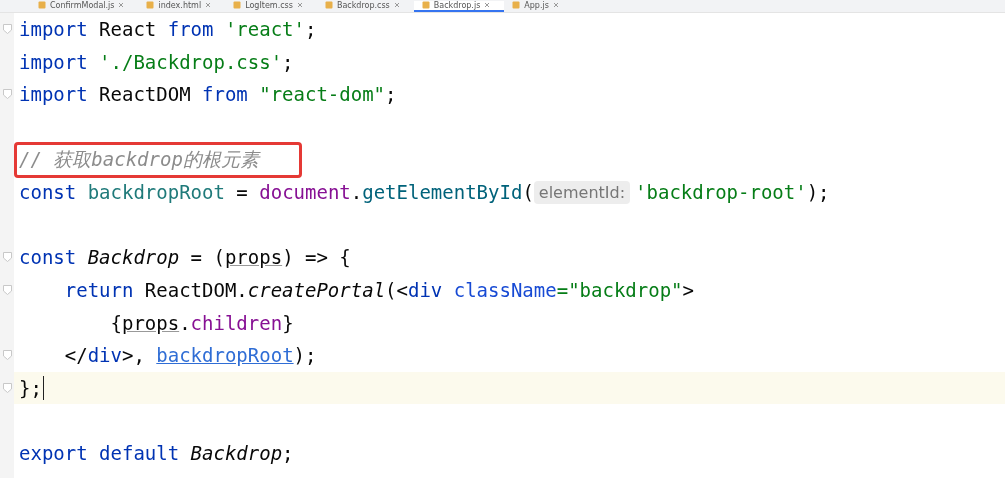 Image resolution: width=1005 pixels, height=478 pixels. What do you see at coordinates (30, 387) in the screenshot?
I see `code-text: };` at bounding box center [30, 387].